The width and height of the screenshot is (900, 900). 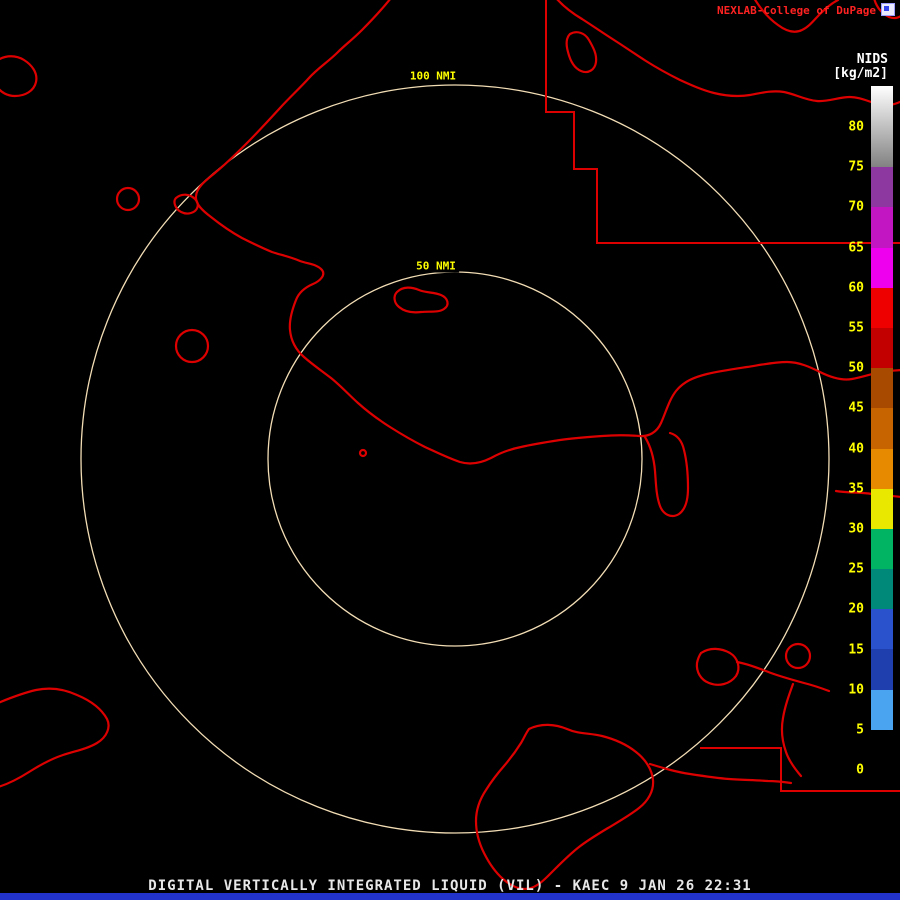 I want to click on bottom-bar, so click(x=450, y=896).